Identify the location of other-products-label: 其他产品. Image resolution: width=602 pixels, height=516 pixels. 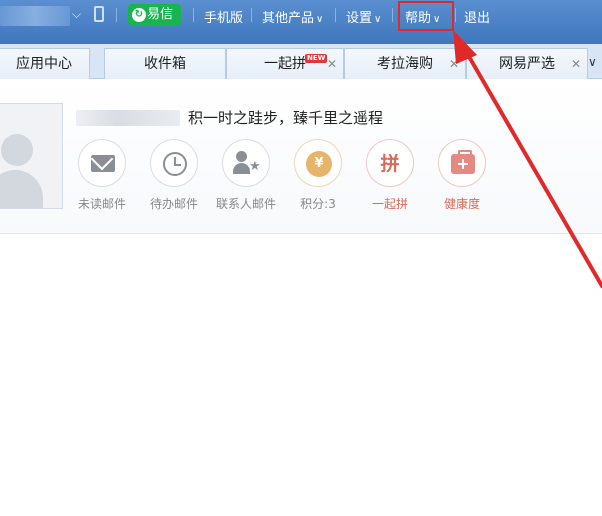
(288, 18).